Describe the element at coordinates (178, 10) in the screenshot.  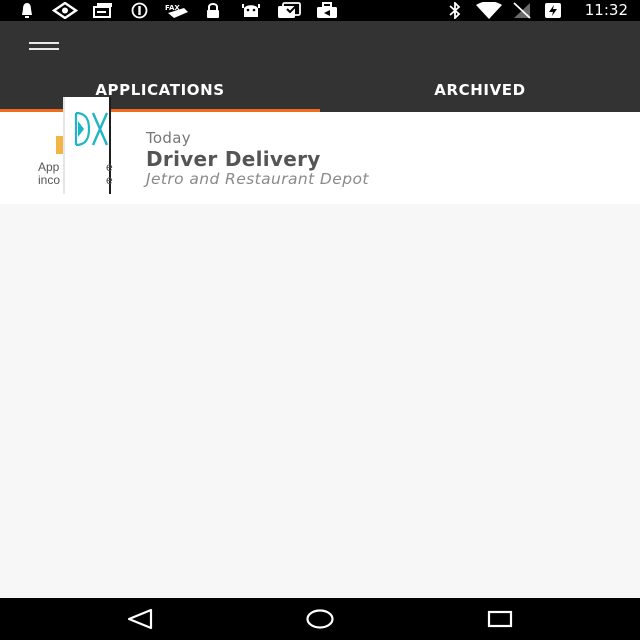
I see `fax-icon: FAX` at that location.